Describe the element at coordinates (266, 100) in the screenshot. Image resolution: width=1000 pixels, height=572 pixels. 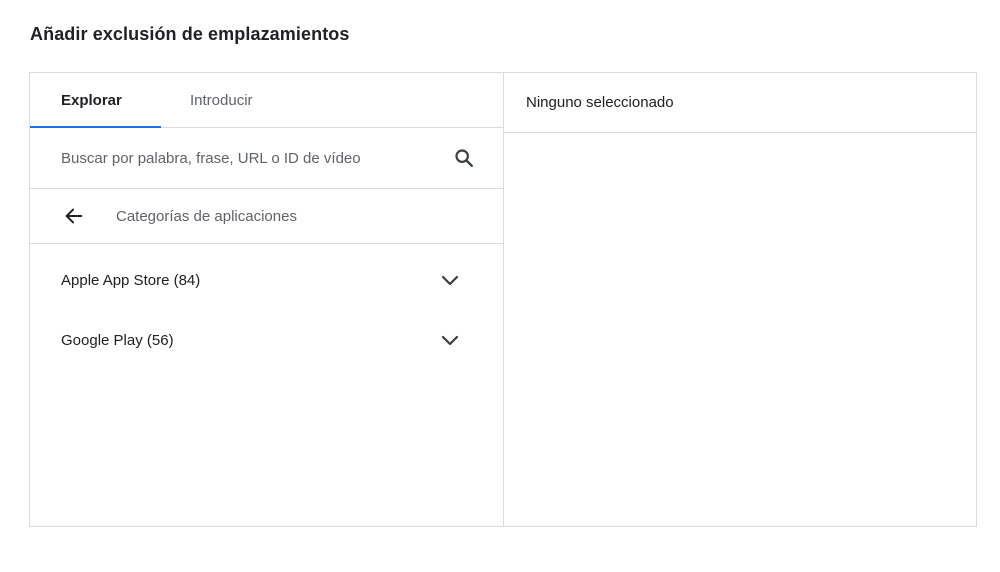
I see `tab-bar: Explorar Introducir` at that location.